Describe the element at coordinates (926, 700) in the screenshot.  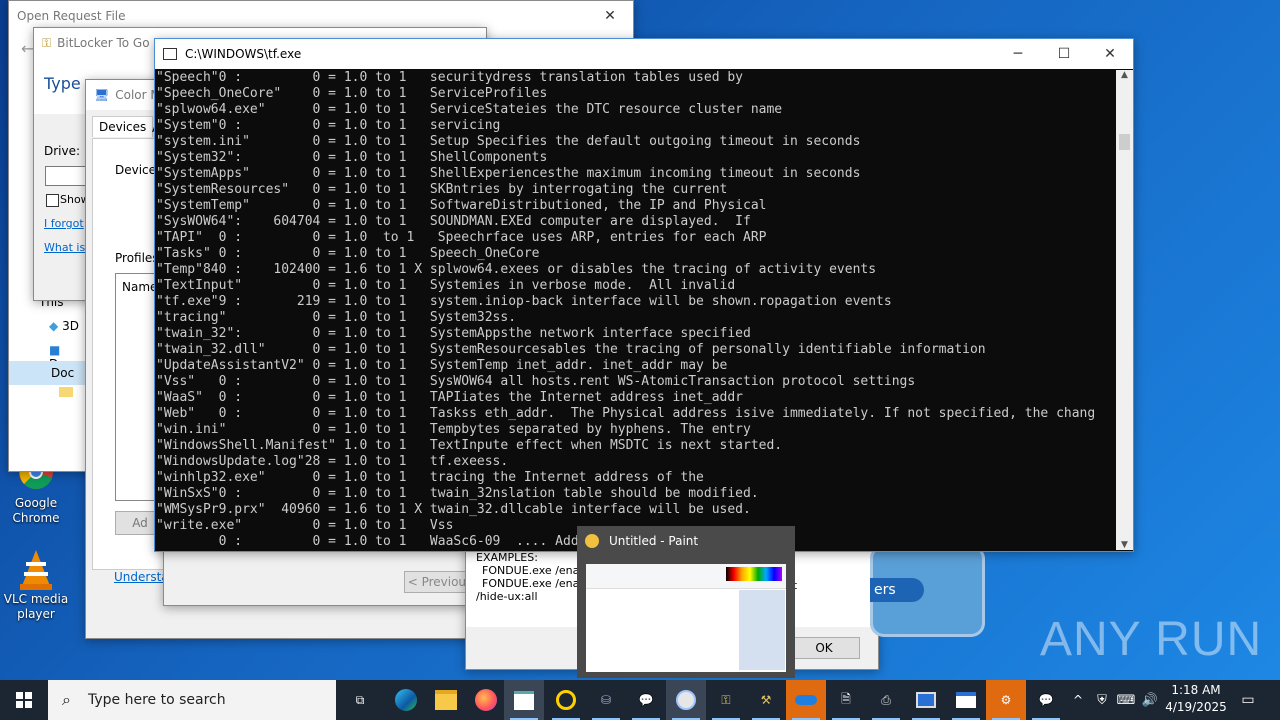
I see `color-management-taskbar-icon` at that location.